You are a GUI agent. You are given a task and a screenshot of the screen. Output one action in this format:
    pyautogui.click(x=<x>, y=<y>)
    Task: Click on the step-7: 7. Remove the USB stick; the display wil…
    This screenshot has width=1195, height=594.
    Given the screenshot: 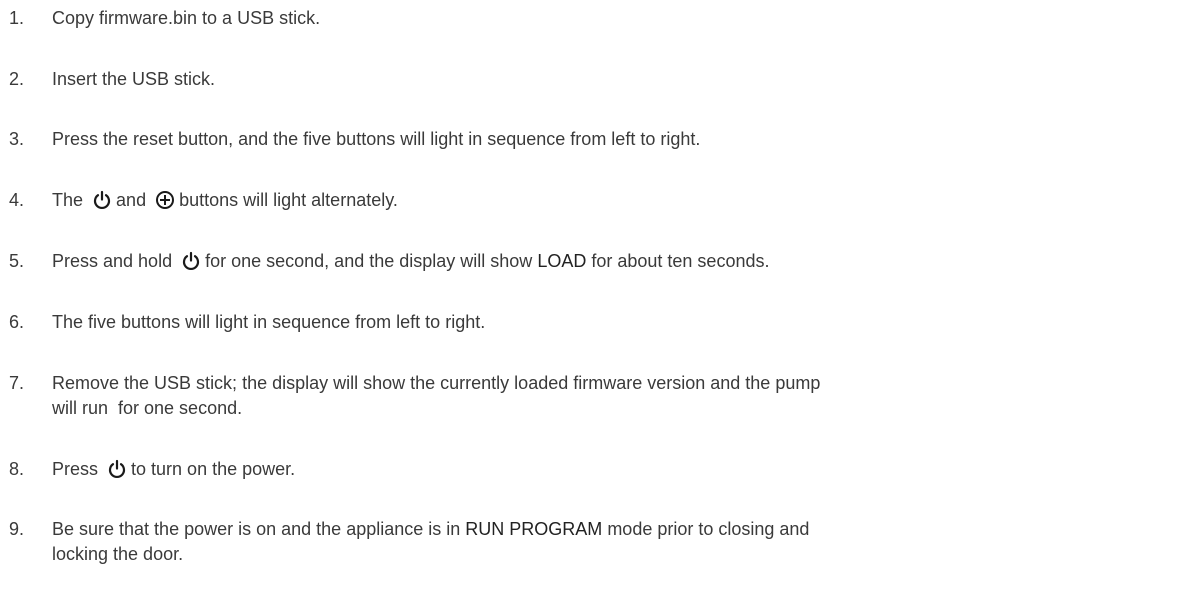 What is the action you would take?
    pyautogui.click(x=599, y=396)
    